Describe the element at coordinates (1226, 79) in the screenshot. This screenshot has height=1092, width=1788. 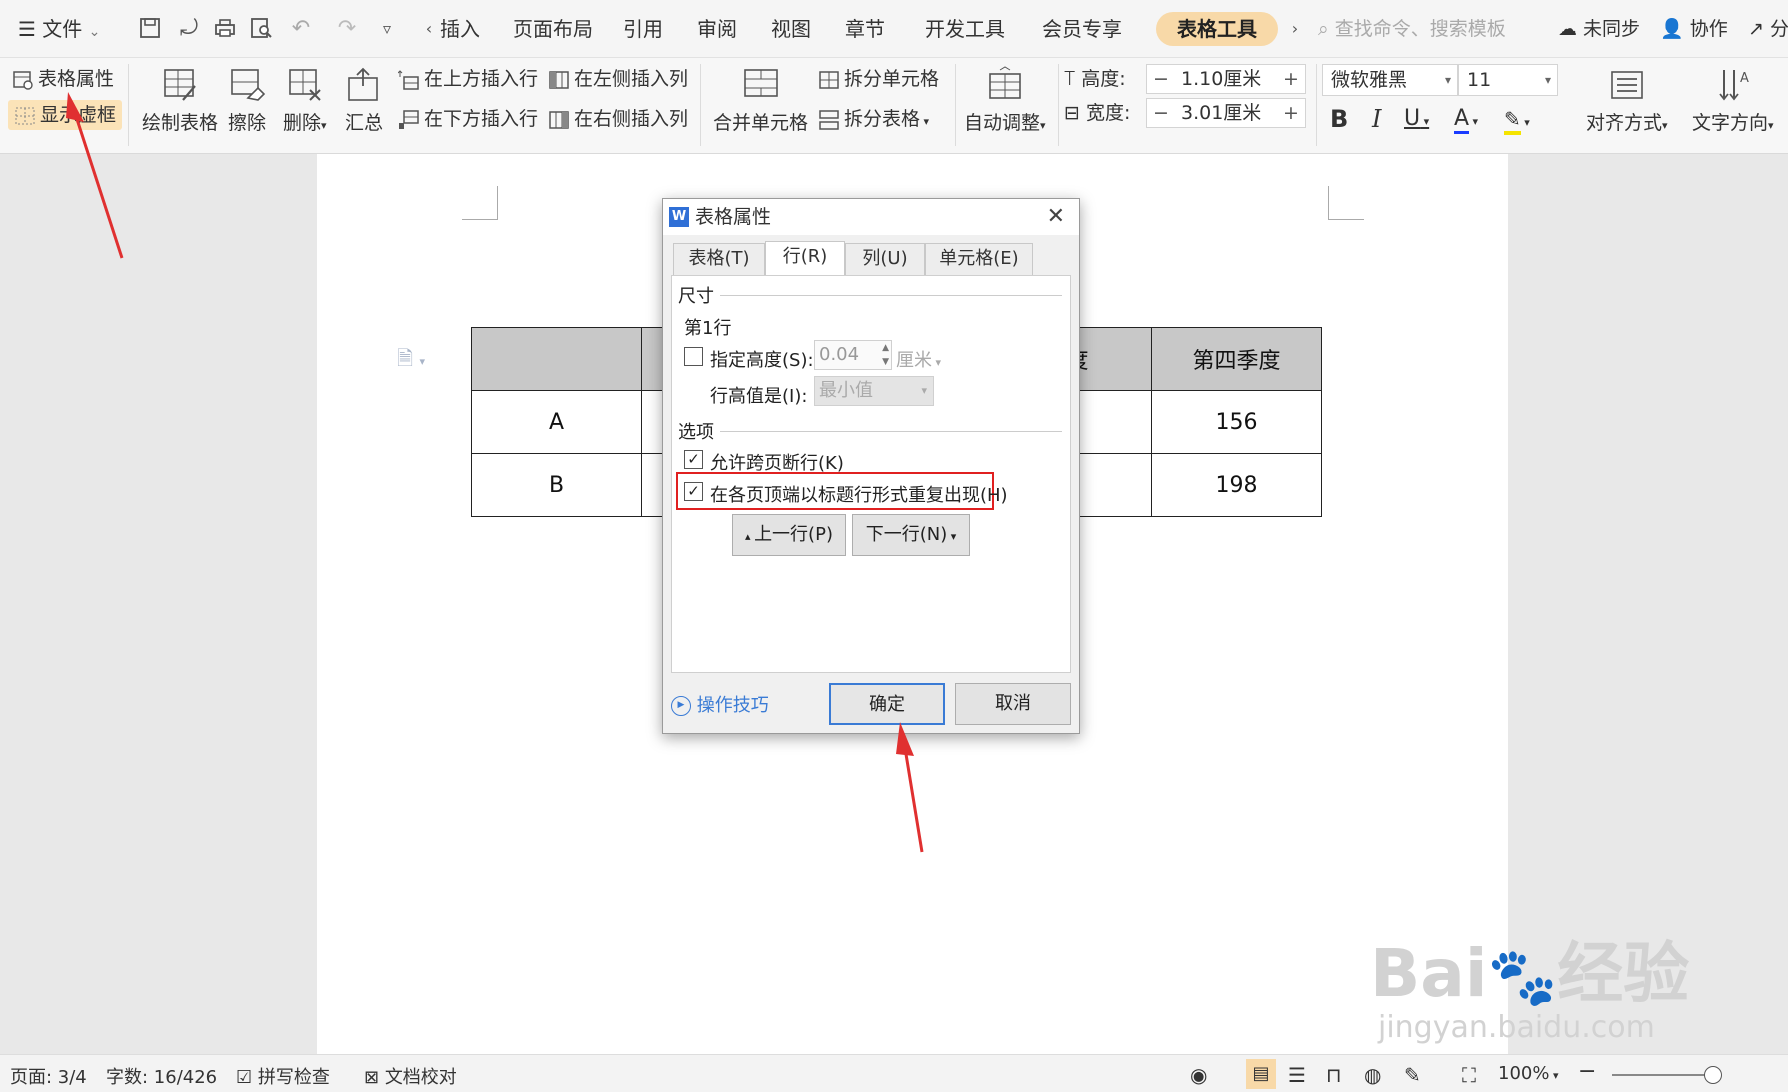
I see `row-height-spinner: − 1.10厘米 +` at that location.